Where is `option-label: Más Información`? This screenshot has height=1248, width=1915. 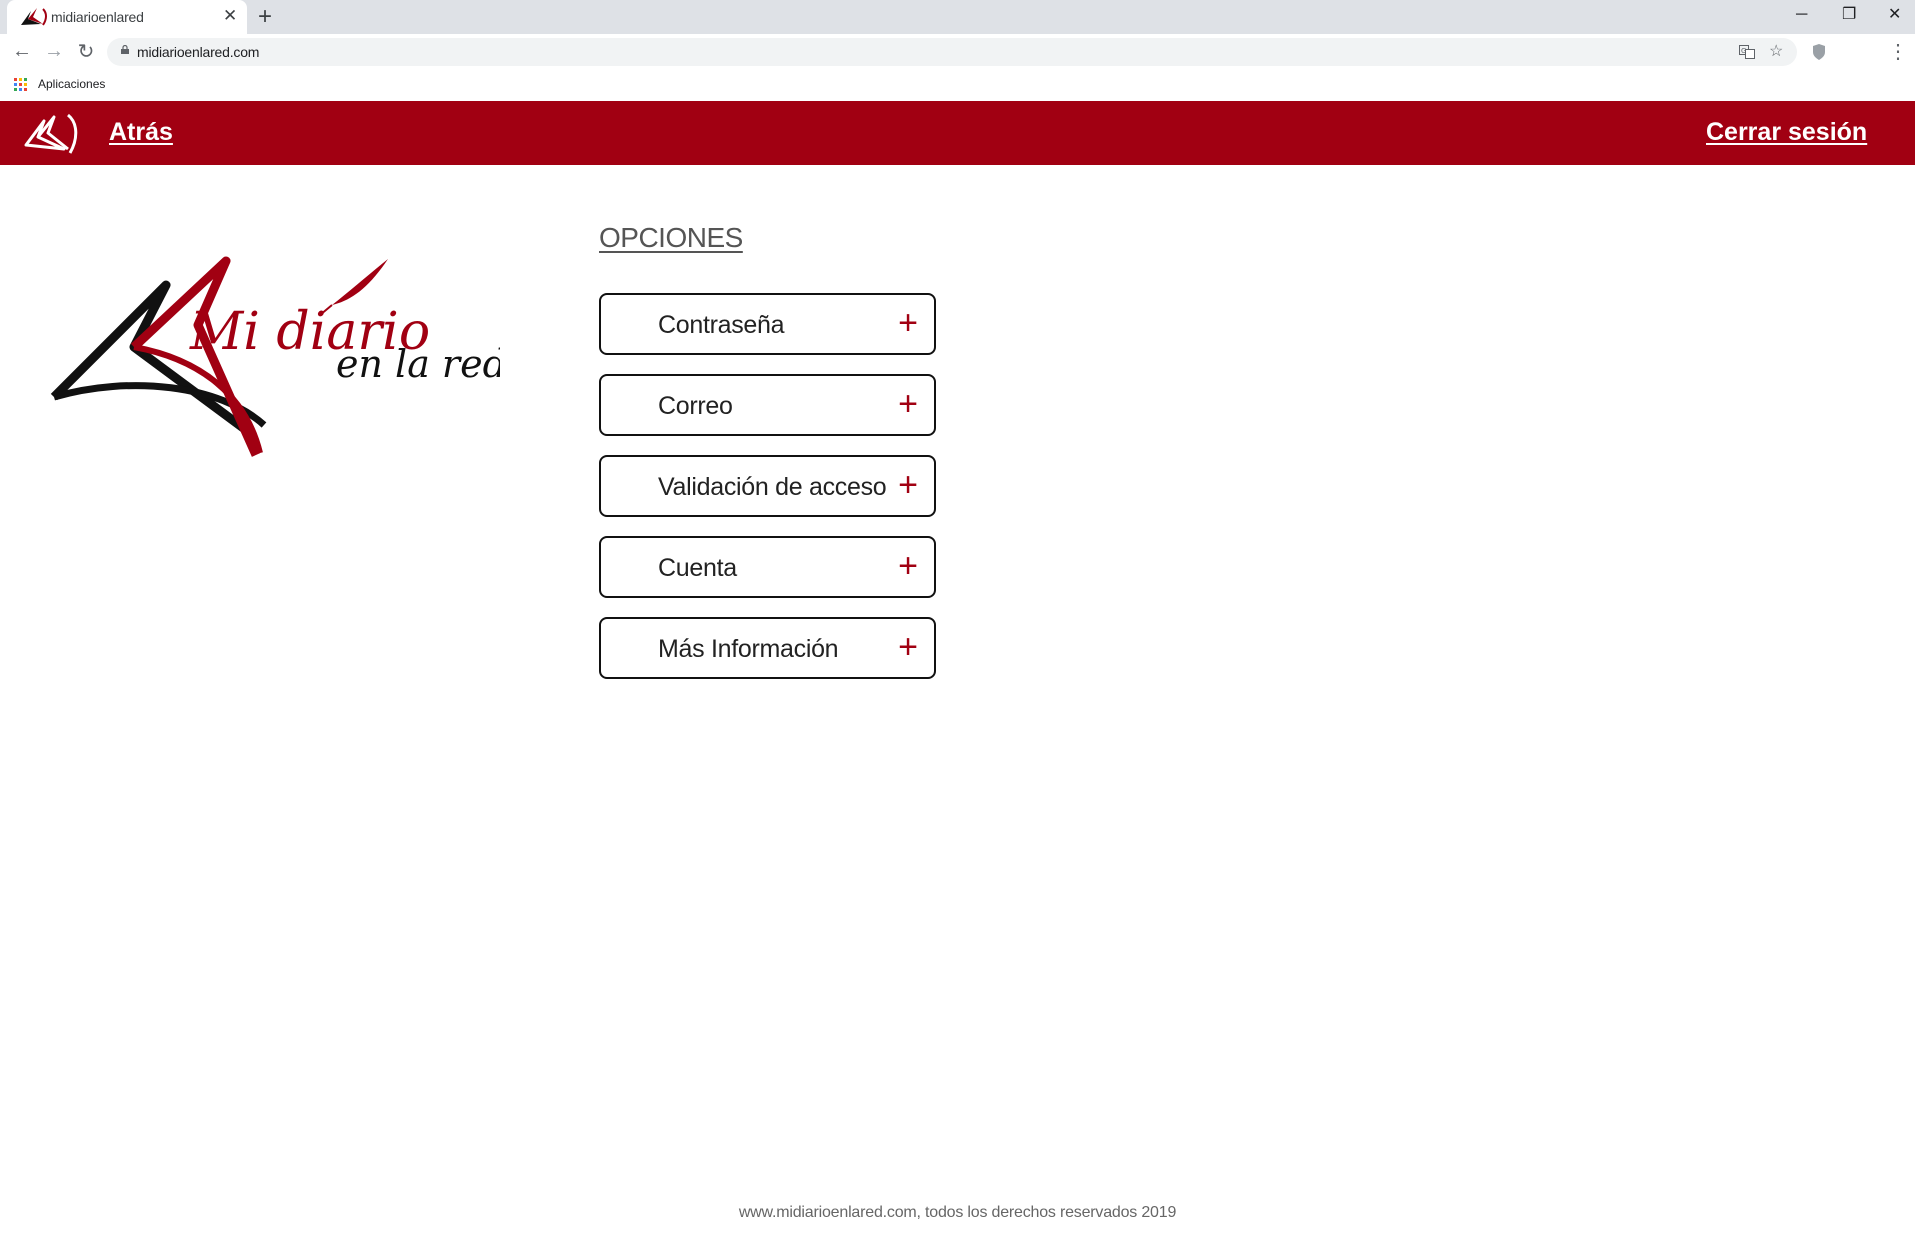
option-label: Más Información is located at coordinates (748, 649).